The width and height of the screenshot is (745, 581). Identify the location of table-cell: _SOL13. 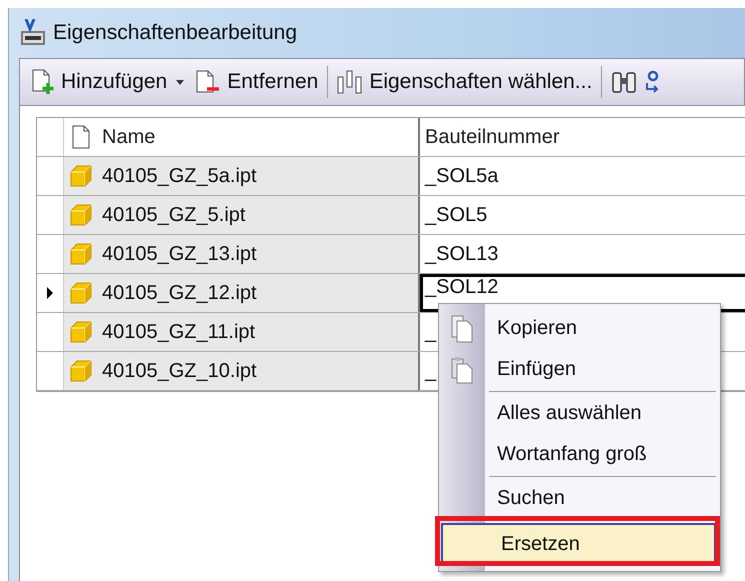
(461, 254).